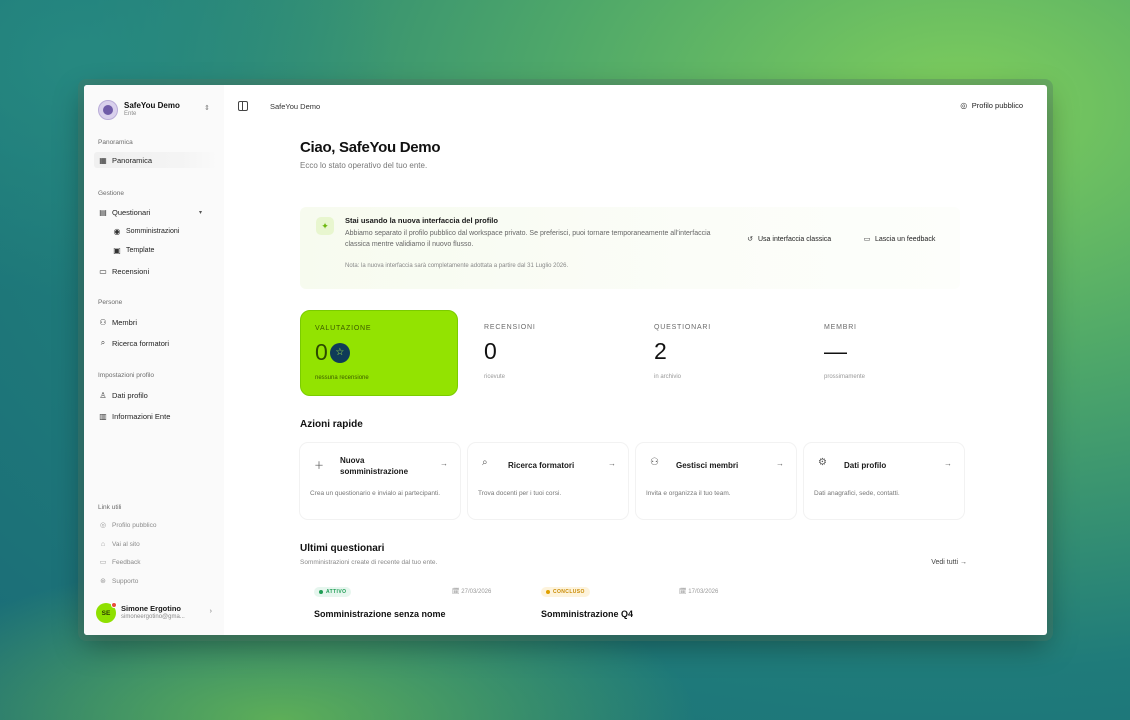  Describe the element at coordinates (380, 614) in the screenshot. I see `questionnaire-title: Somministrazione senza nome` at that location.